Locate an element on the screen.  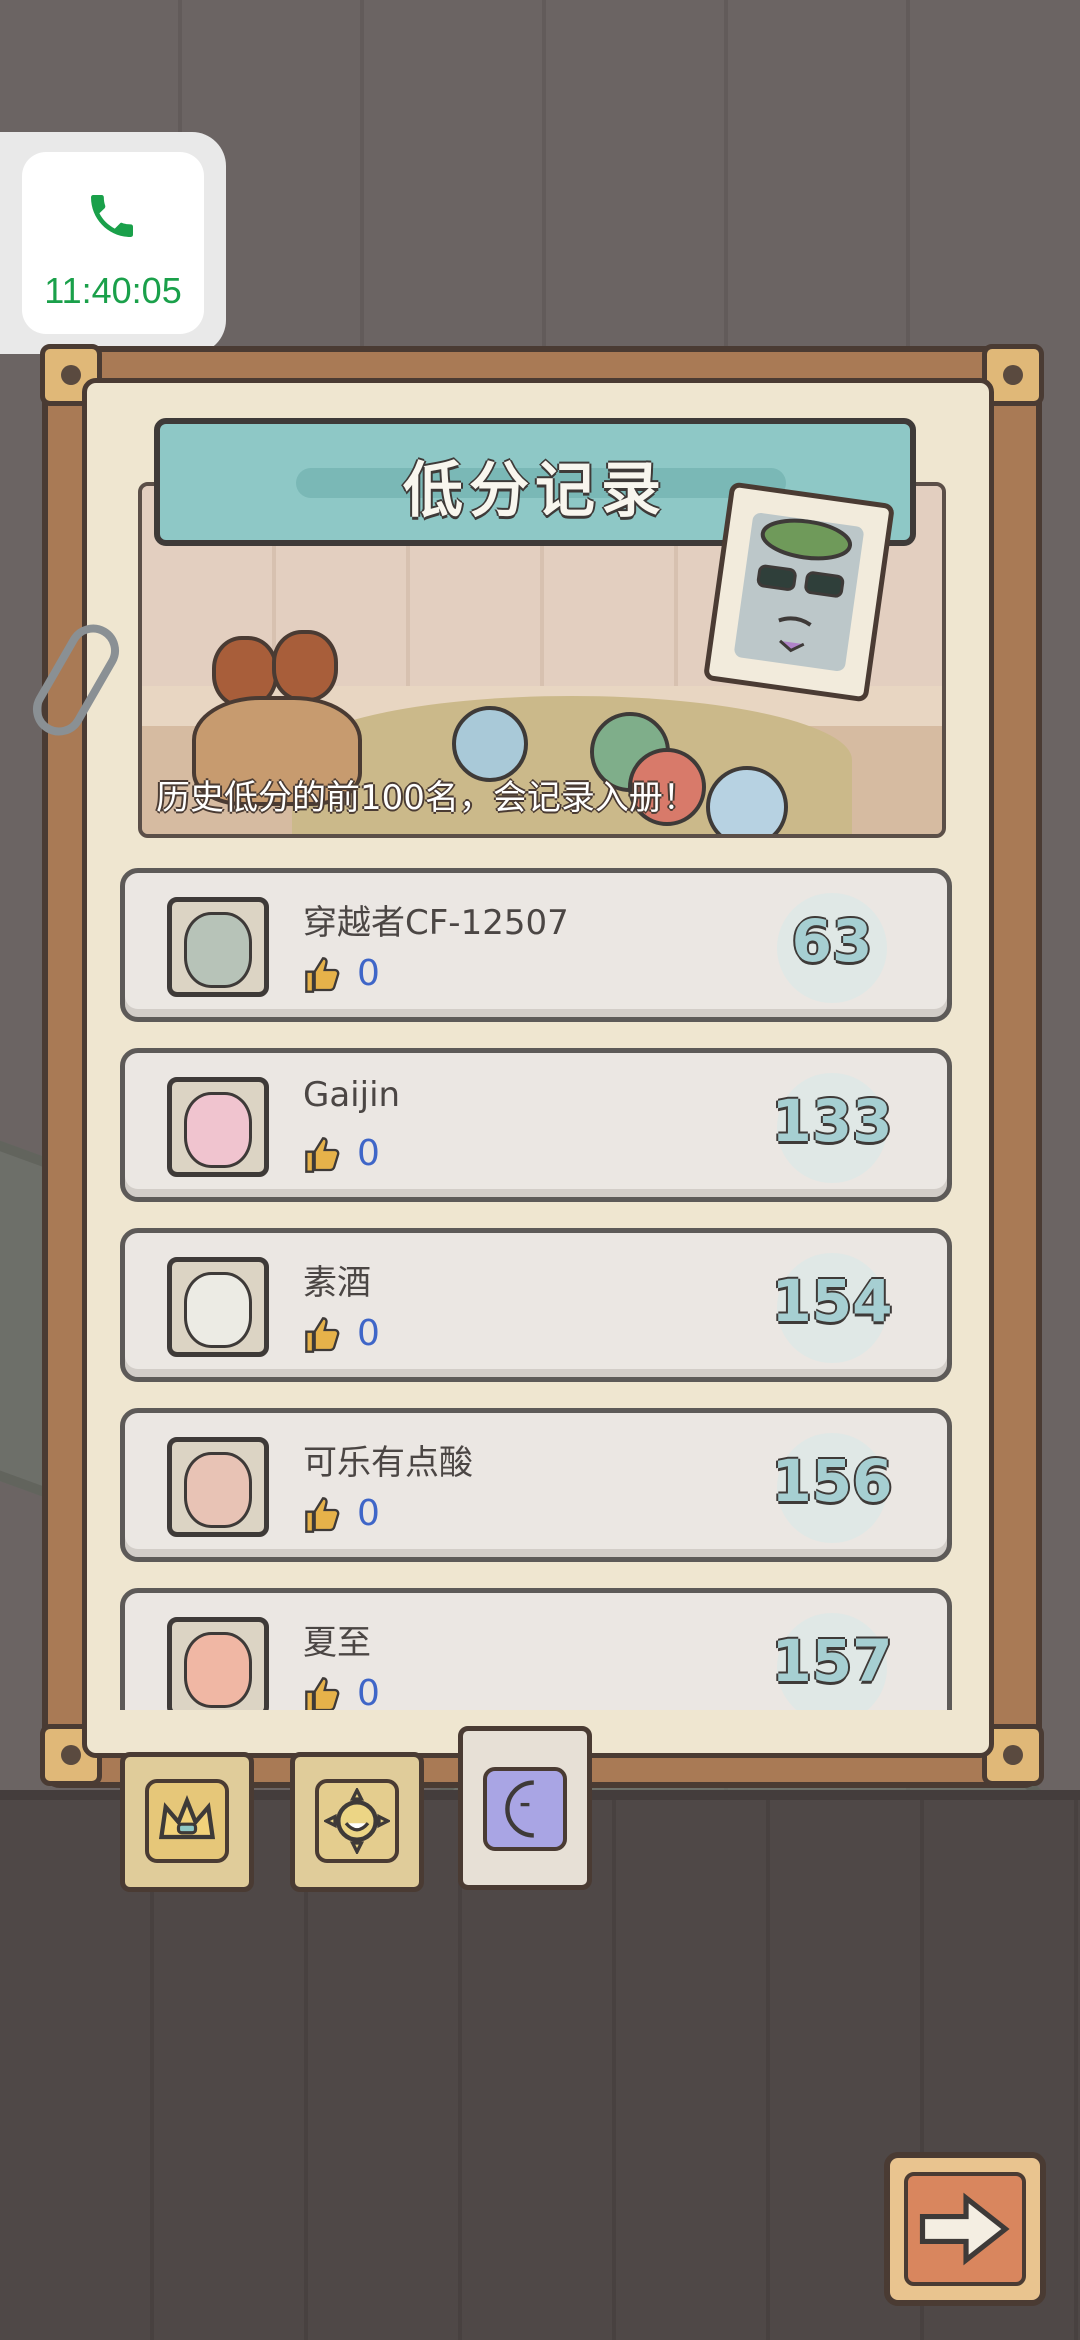
ranking-row: 穿越者CF-12507 0 63 is located at coordinates (536, 945).